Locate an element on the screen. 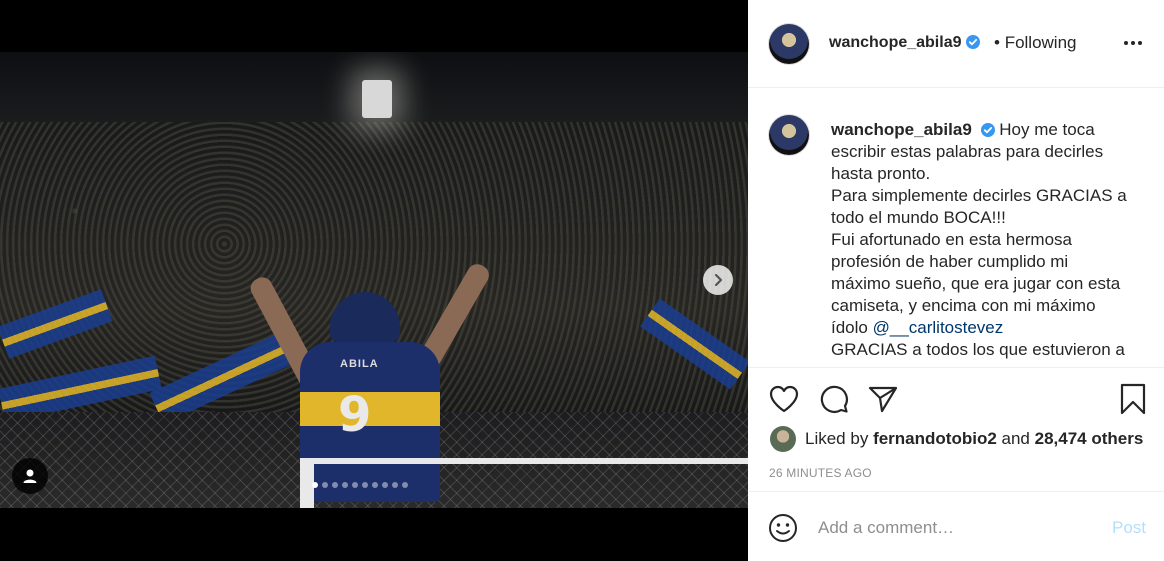 This screenshot has width=1164, height=561. caption-line: todo el mundo BOCA!!! is located at coordinates (918, 217).